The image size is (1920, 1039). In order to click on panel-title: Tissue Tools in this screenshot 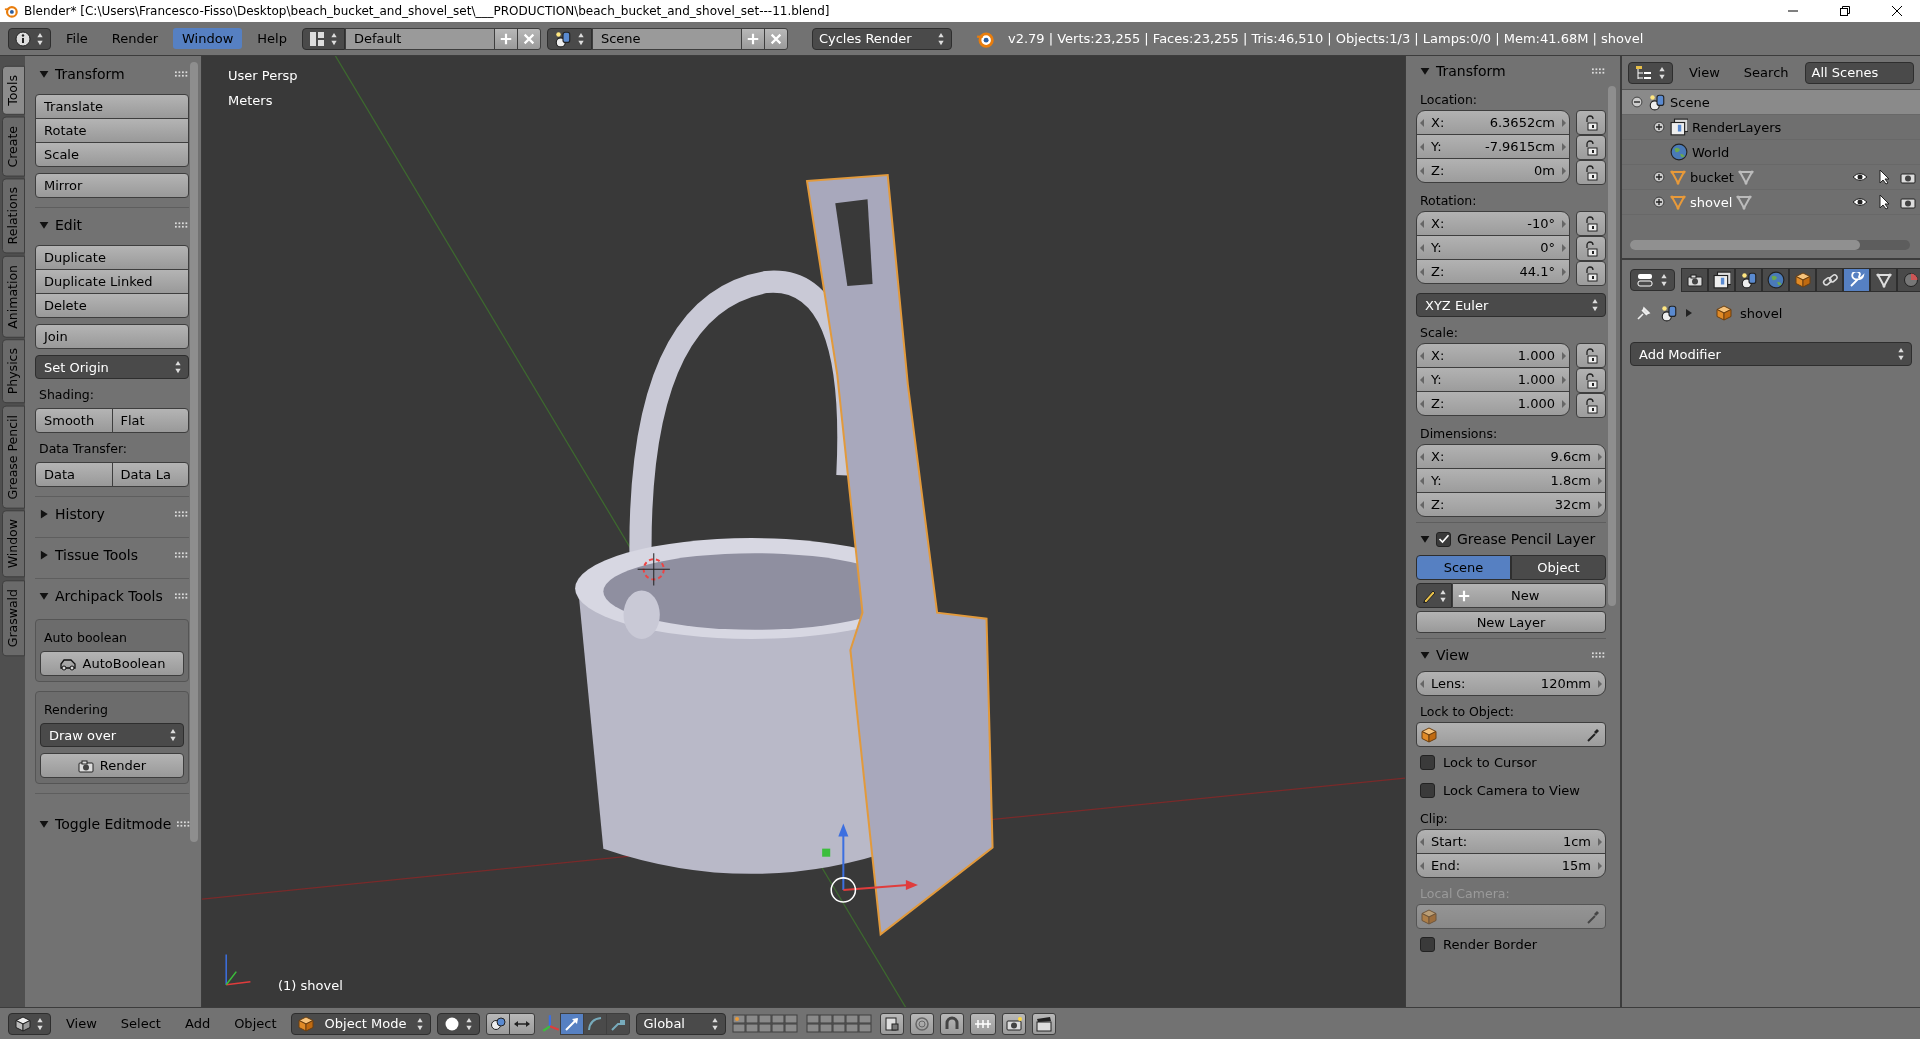, I will do `click(112, 555)`.